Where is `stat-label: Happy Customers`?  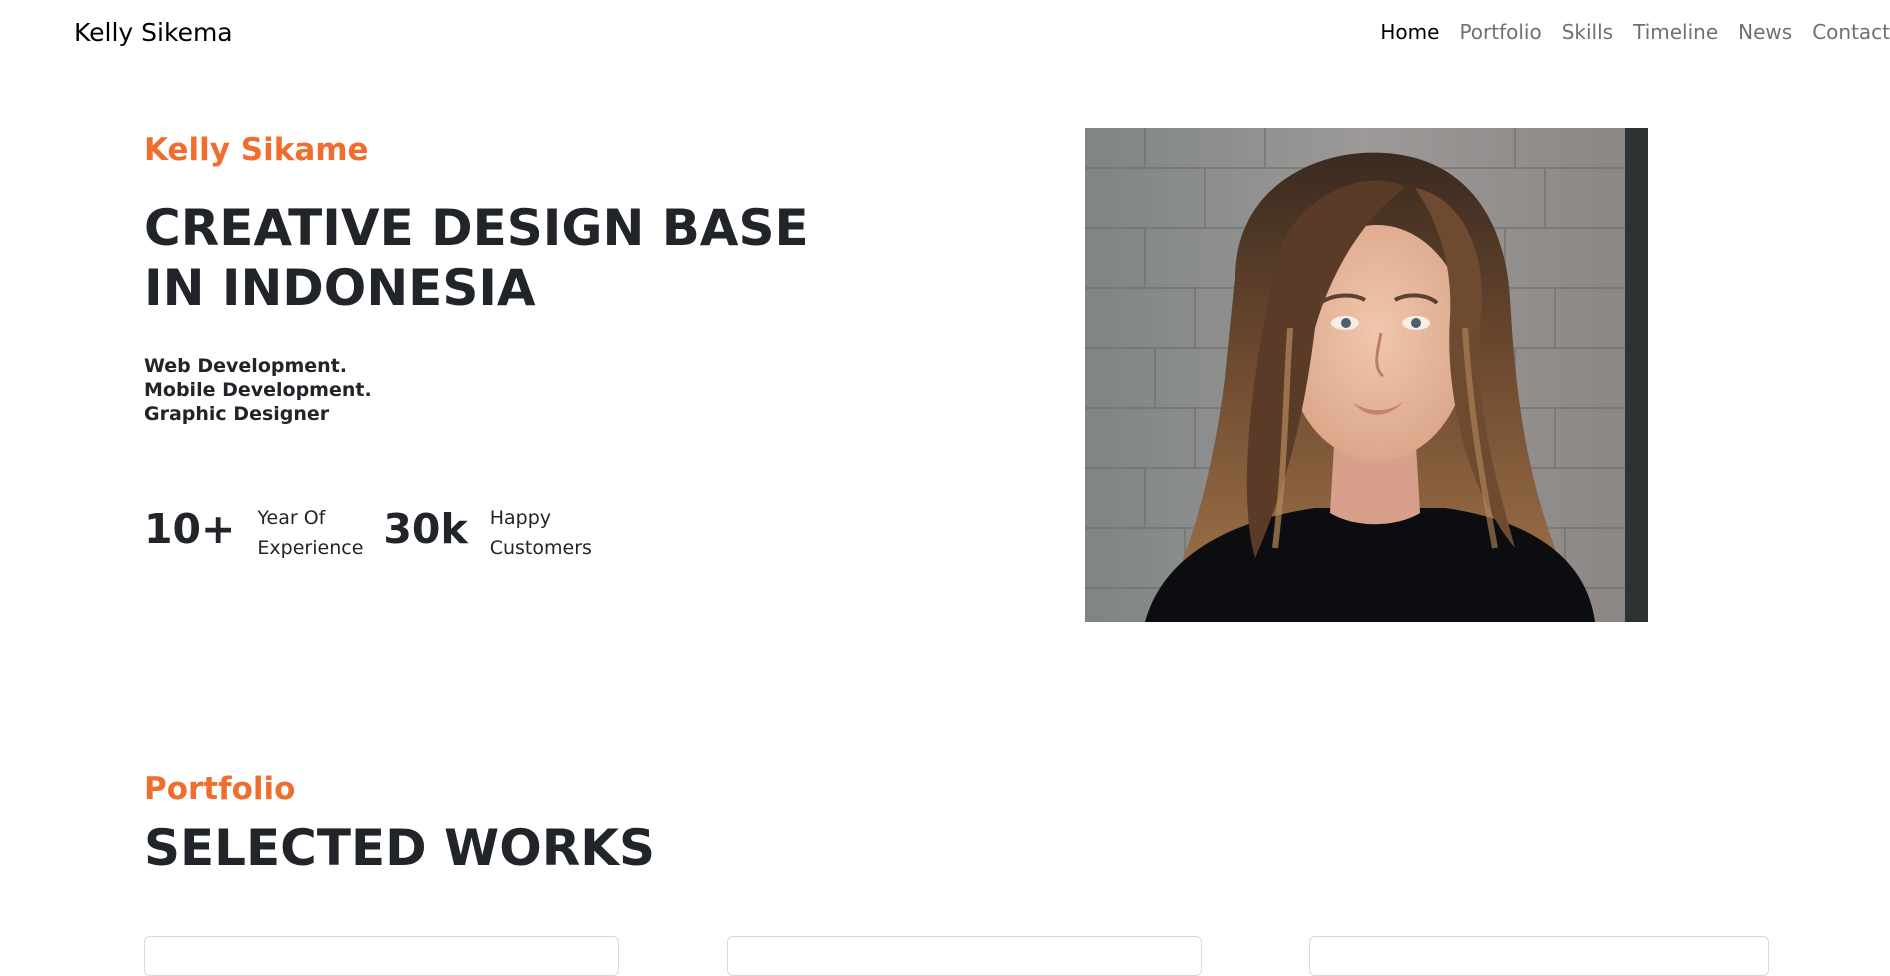 stat-label: Happy Customers is located at coordinates (541, 533).